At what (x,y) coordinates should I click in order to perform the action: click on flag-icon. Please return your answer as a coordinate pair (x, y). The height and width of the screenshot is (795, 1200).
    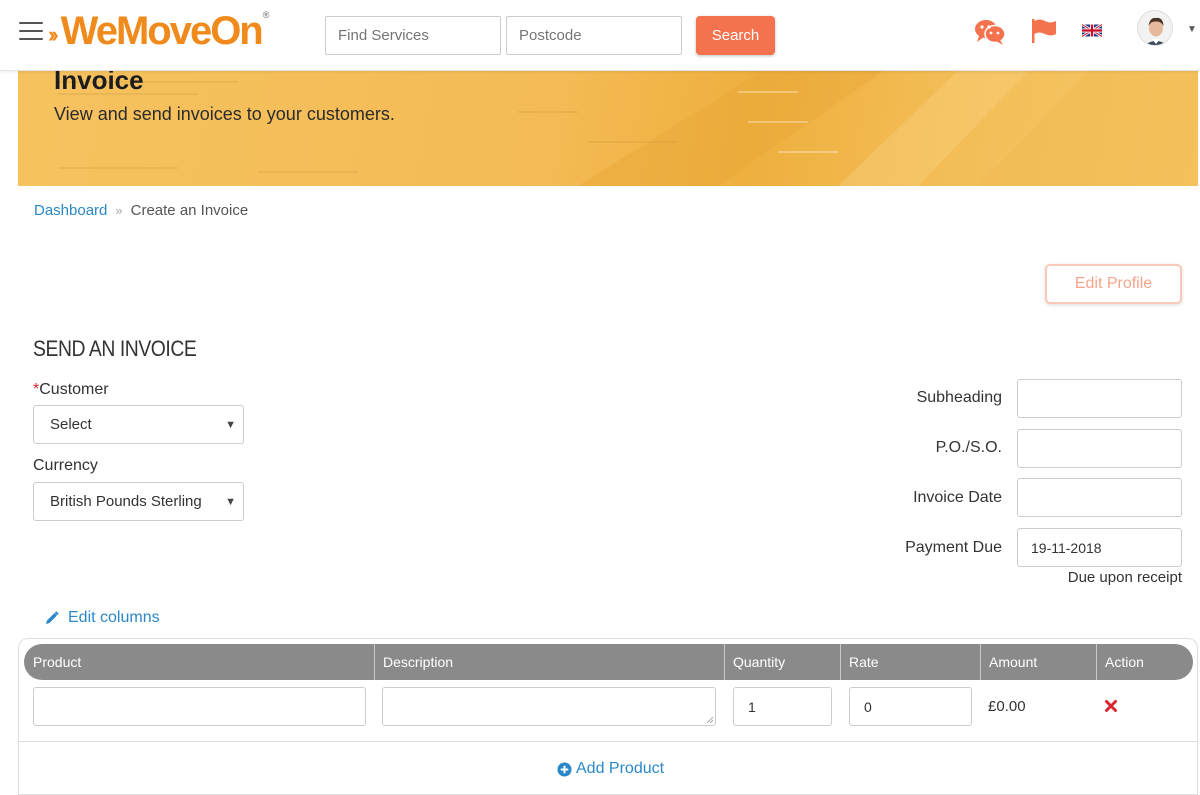
    Looking at the image, I should click on (1044, 31).